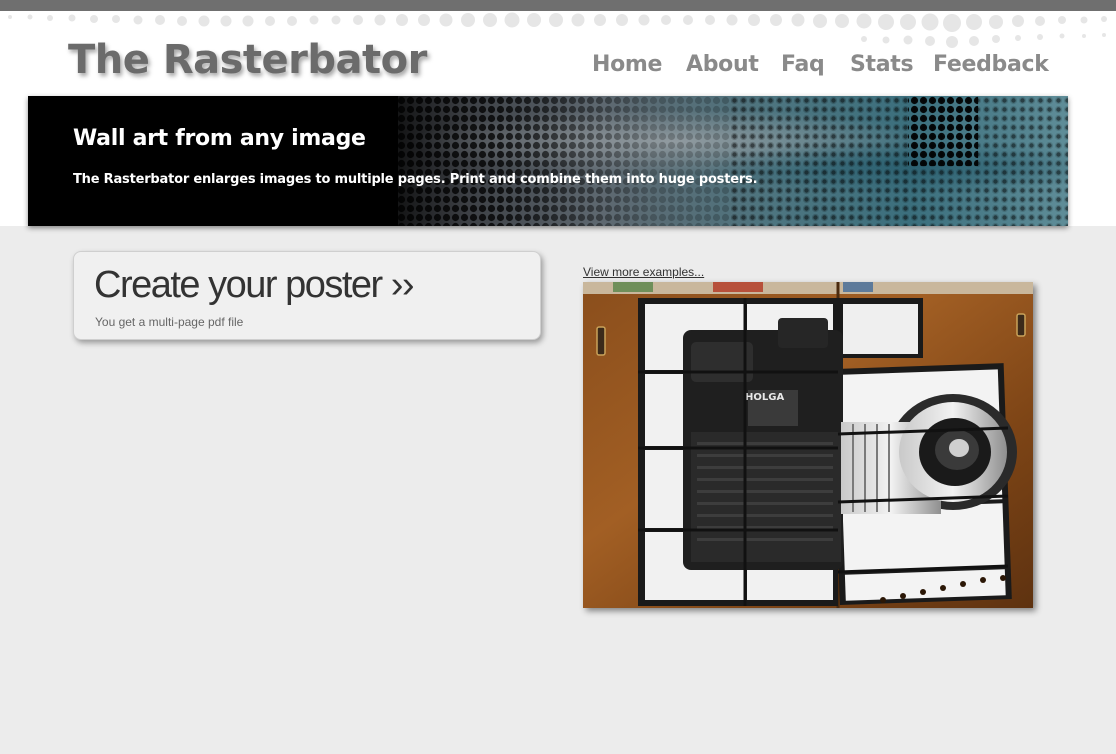 The width and height of the screenshot is (1116, 754). I want to click on create-poster-title: Create your poster ››, so click(254, 285).